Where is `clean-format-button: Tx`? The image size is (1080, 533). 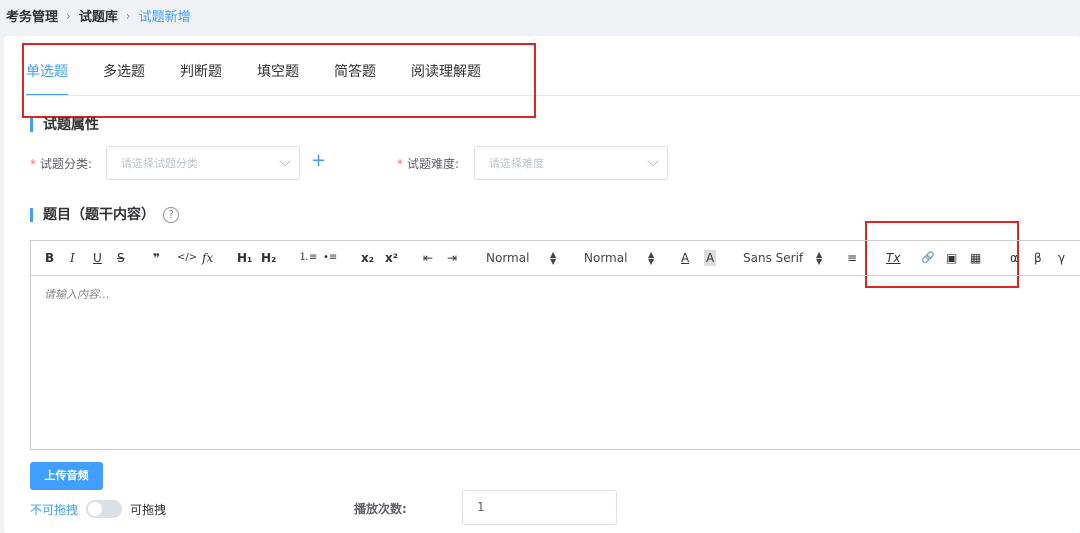 clean-format-button: Tx is located at coordinates (893, 258).